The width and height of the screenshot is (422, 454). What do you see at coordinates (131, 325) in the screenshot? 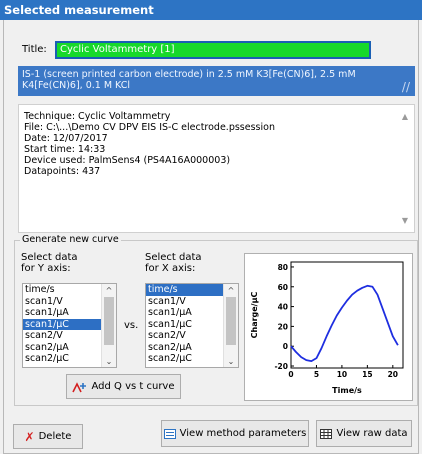
I see `vs-label: vs.` at bounding box center [131, 325].